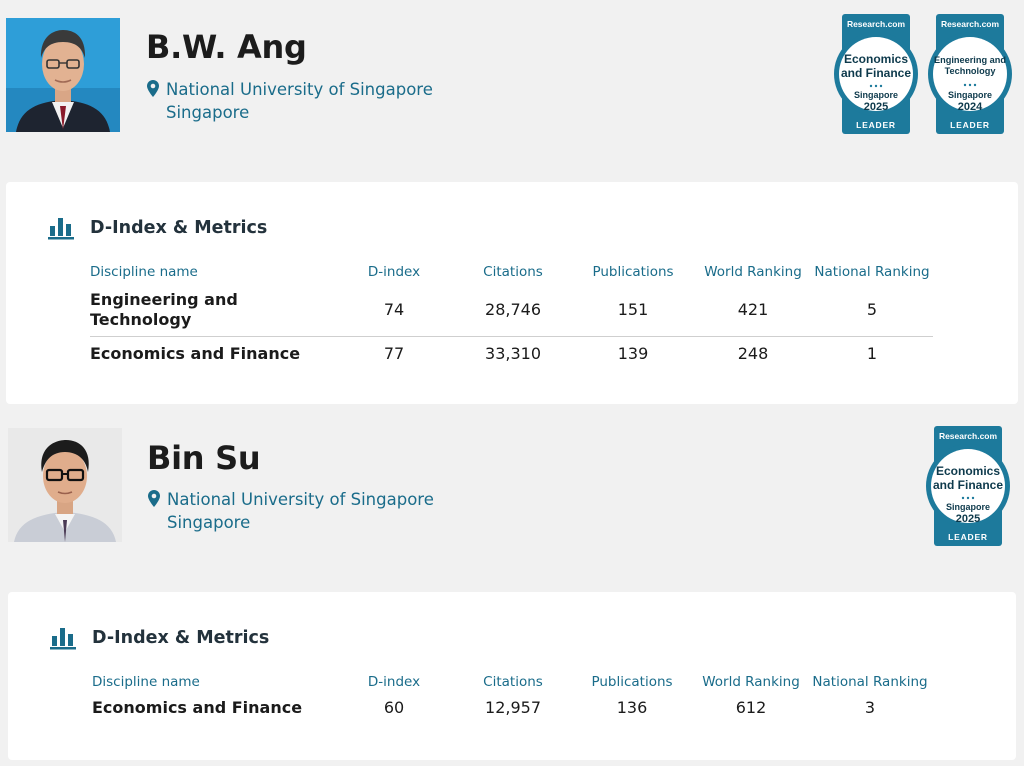 The width and height of the screenshot is (1024, 766). Describe the element at coordinates (513, 353) in the screenshot. I see `citations-value: 33,310` at that location.